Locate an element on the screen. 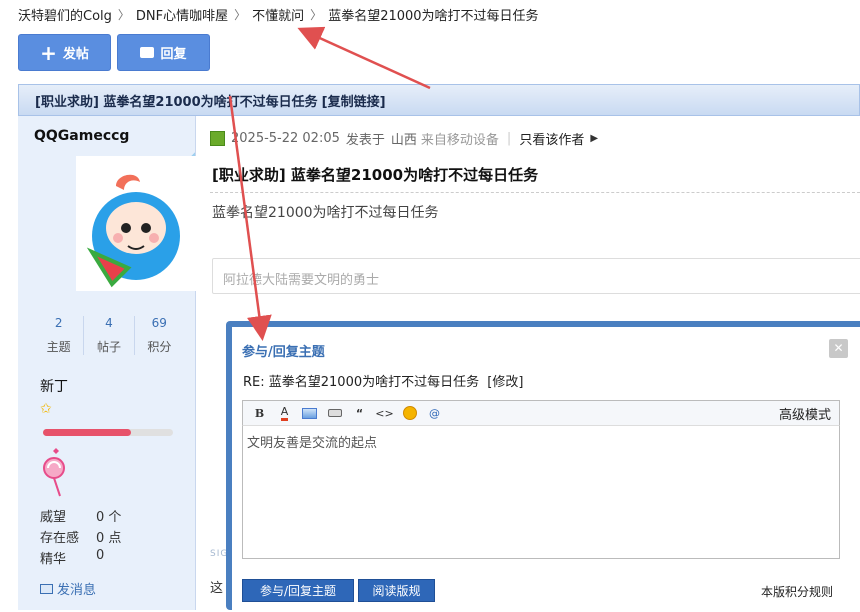 This screenshot has height=612, width=860. quick-reply-input: 阿拉德大陆需要文明的勇士 is located at coordinates (536, 276).